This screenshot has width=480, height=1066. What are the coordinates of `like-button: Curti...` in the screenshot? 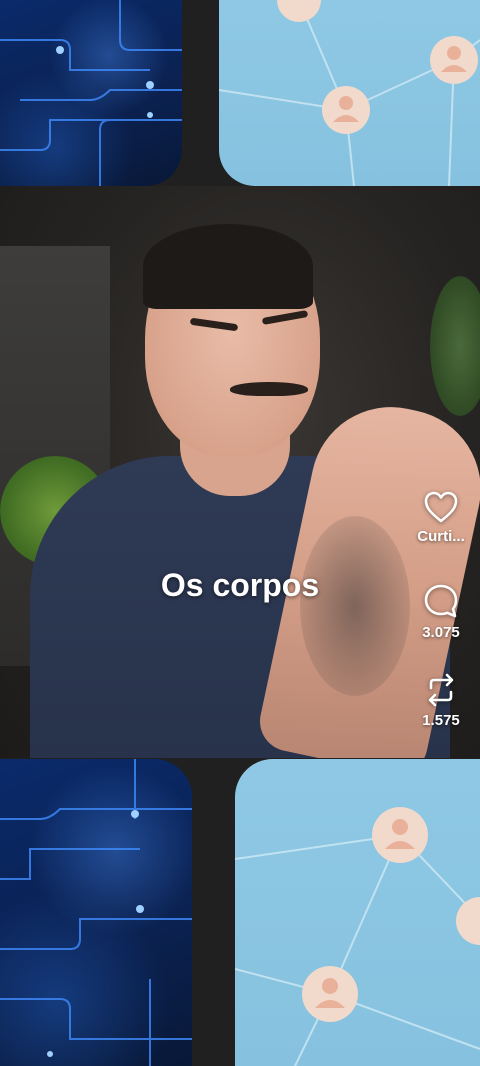 It's located at (441, 517).